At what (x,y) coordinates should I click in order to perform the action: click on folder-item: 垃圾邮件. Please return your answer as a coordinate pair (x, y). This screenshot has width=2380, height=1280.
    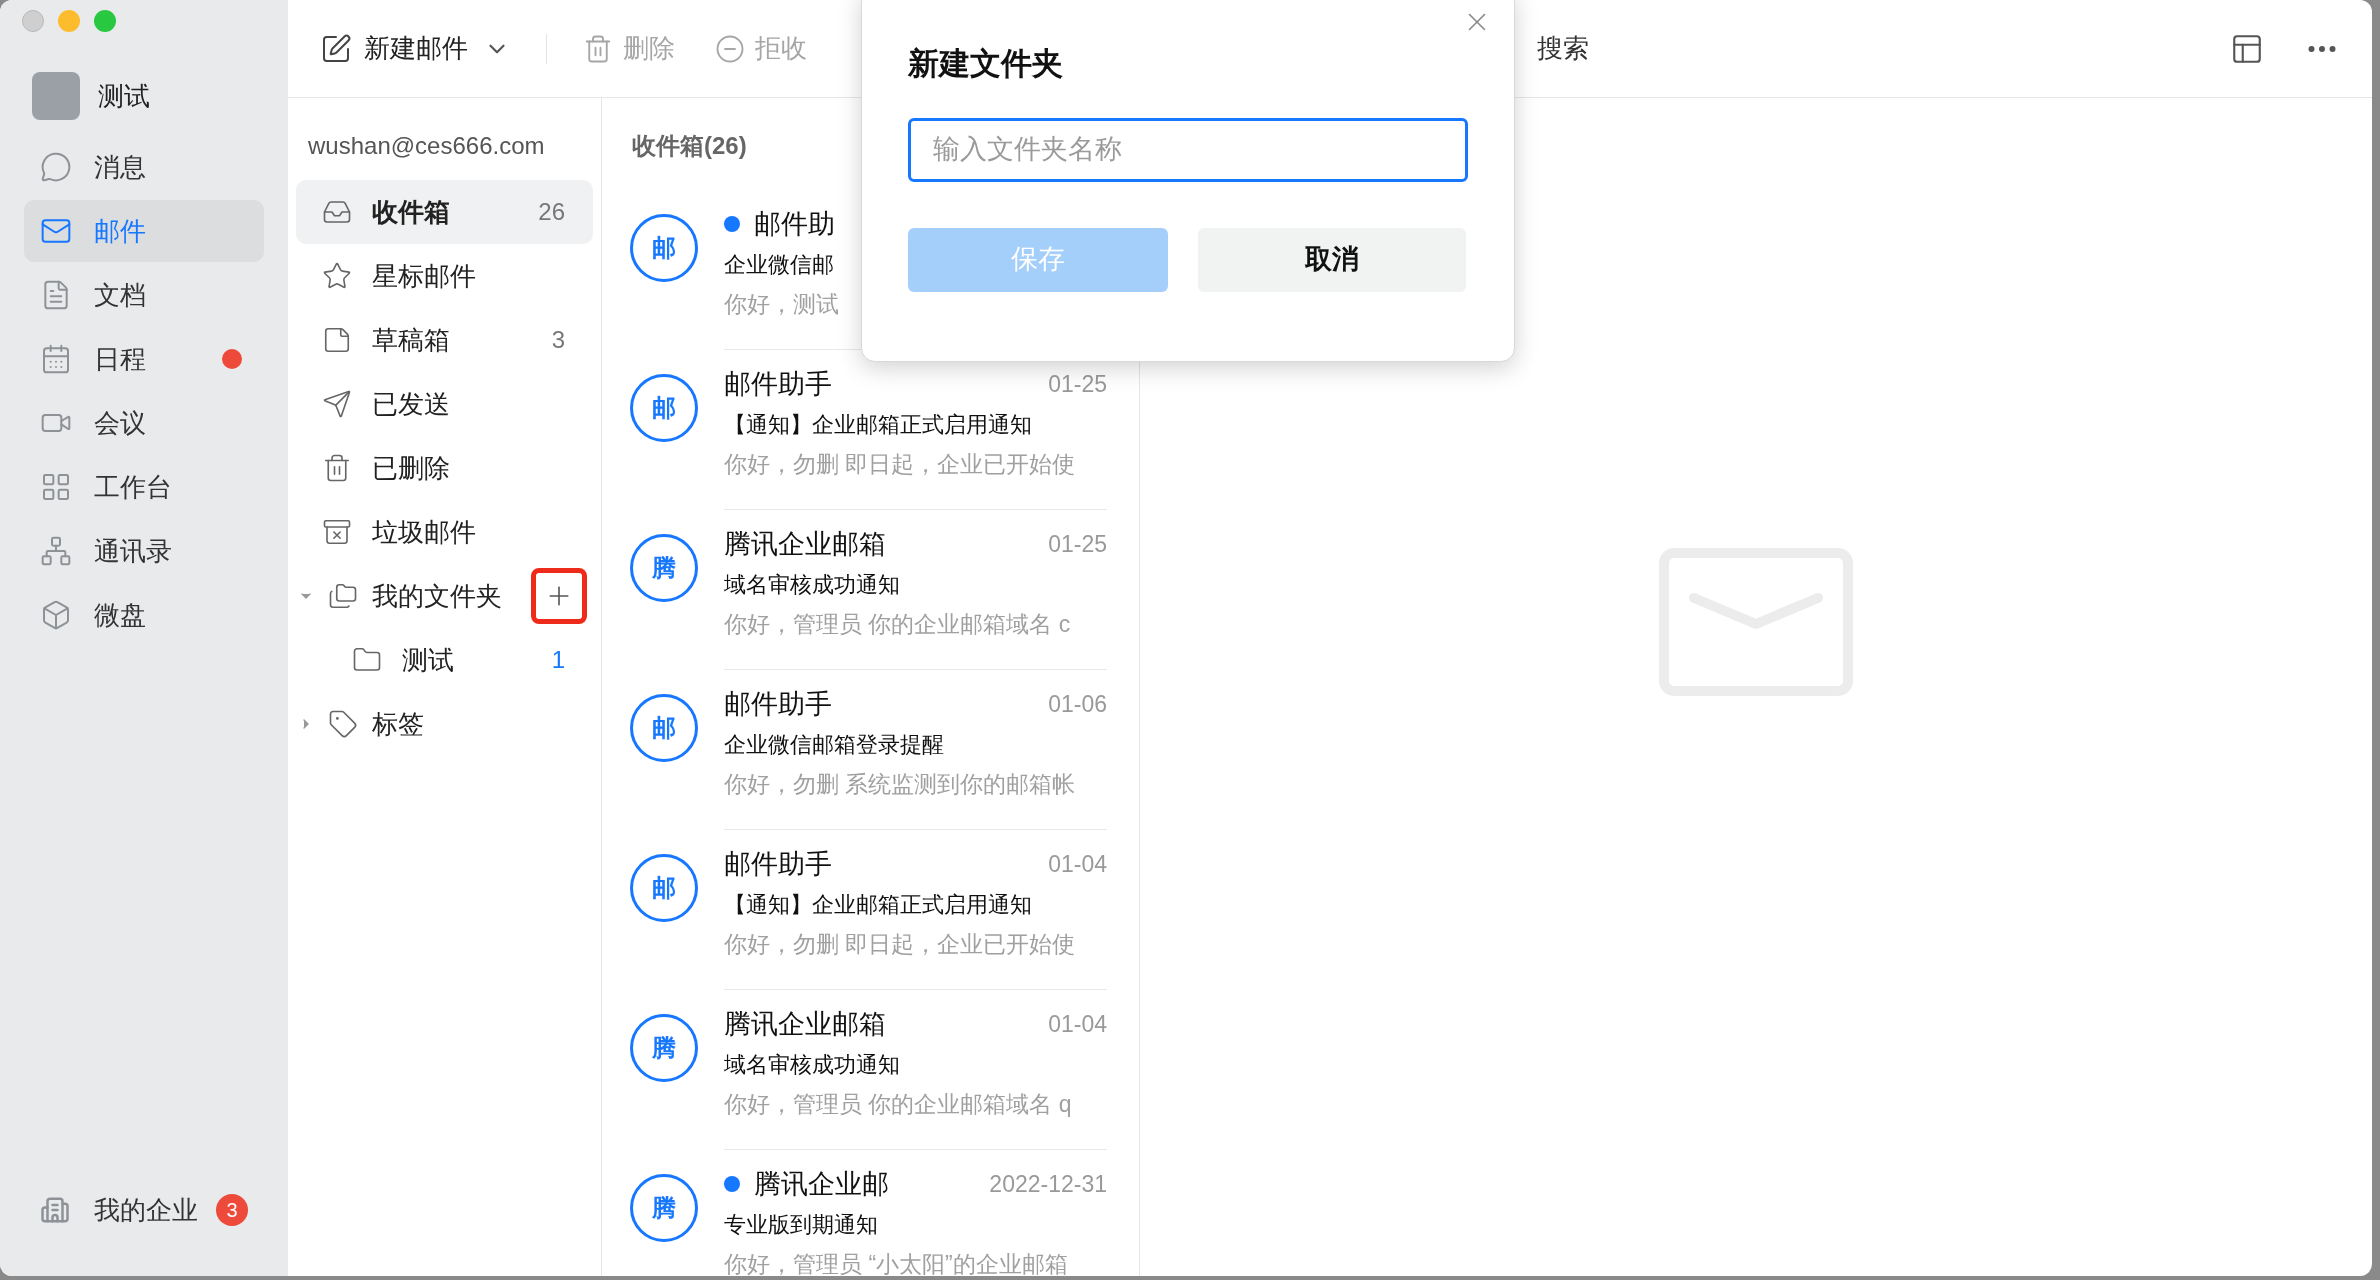
    Looking at the image, I should click on (444, 532).